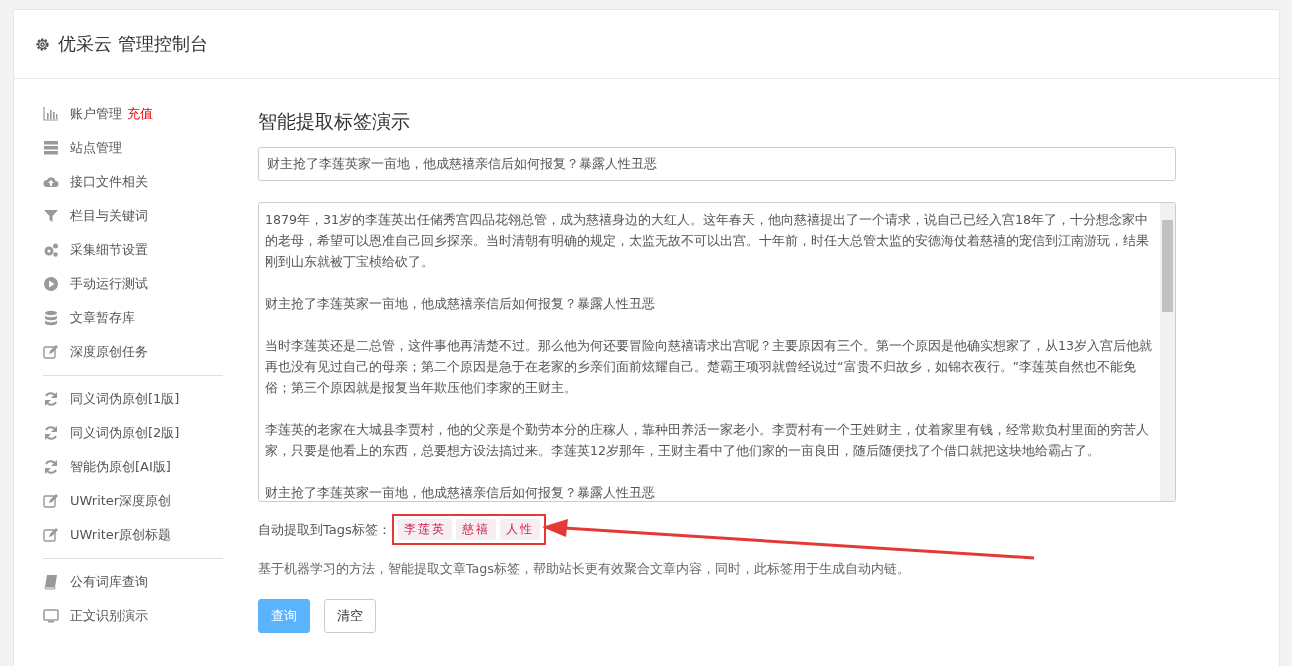  I want to click on sidebar-link: 账户管理, so click(96, 114).